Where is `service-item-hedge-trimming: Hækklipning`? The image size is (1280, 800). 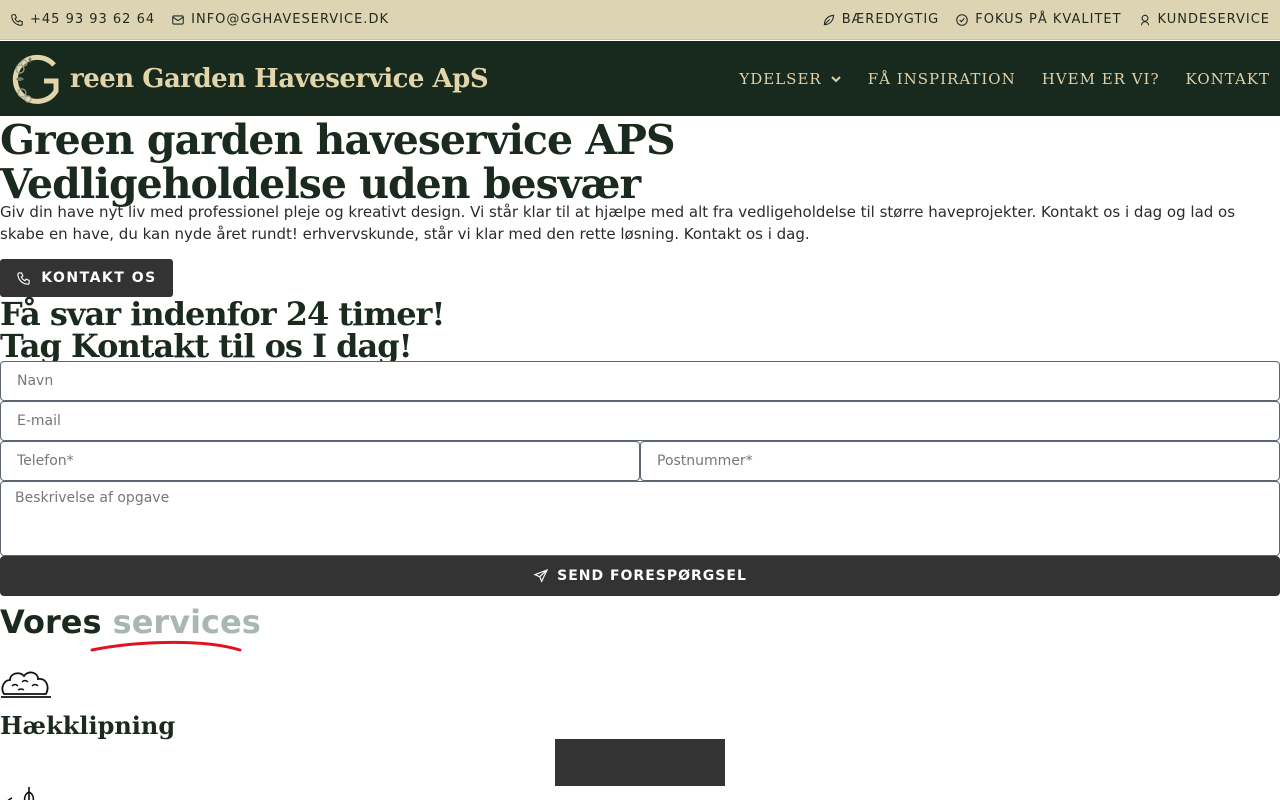 service-item-hedge-trimming: Hækklipning is located at coordinates (88, 725).